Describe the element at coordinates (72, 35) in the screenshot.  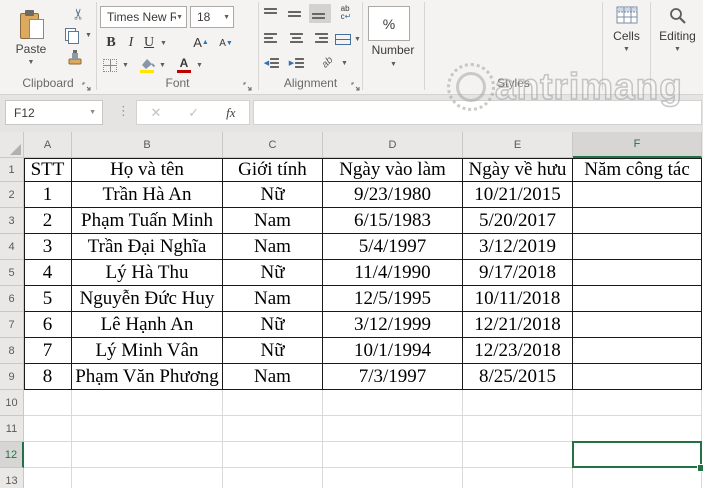
I see `copy-button` at that location.